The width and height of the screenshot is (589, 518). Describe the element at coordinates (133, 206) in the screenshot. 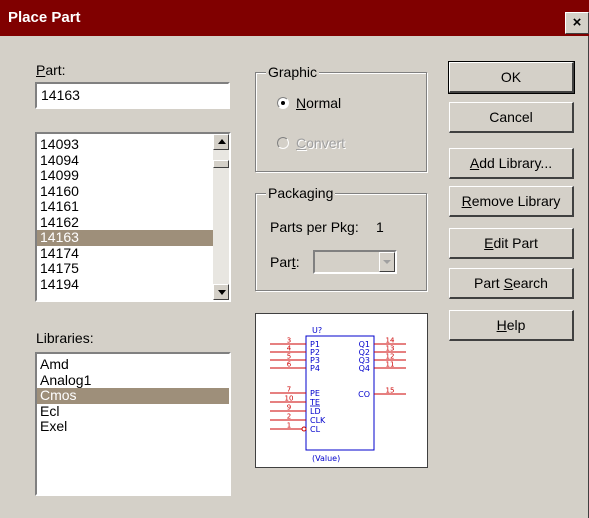

I see `list-item: 14161` at that location.